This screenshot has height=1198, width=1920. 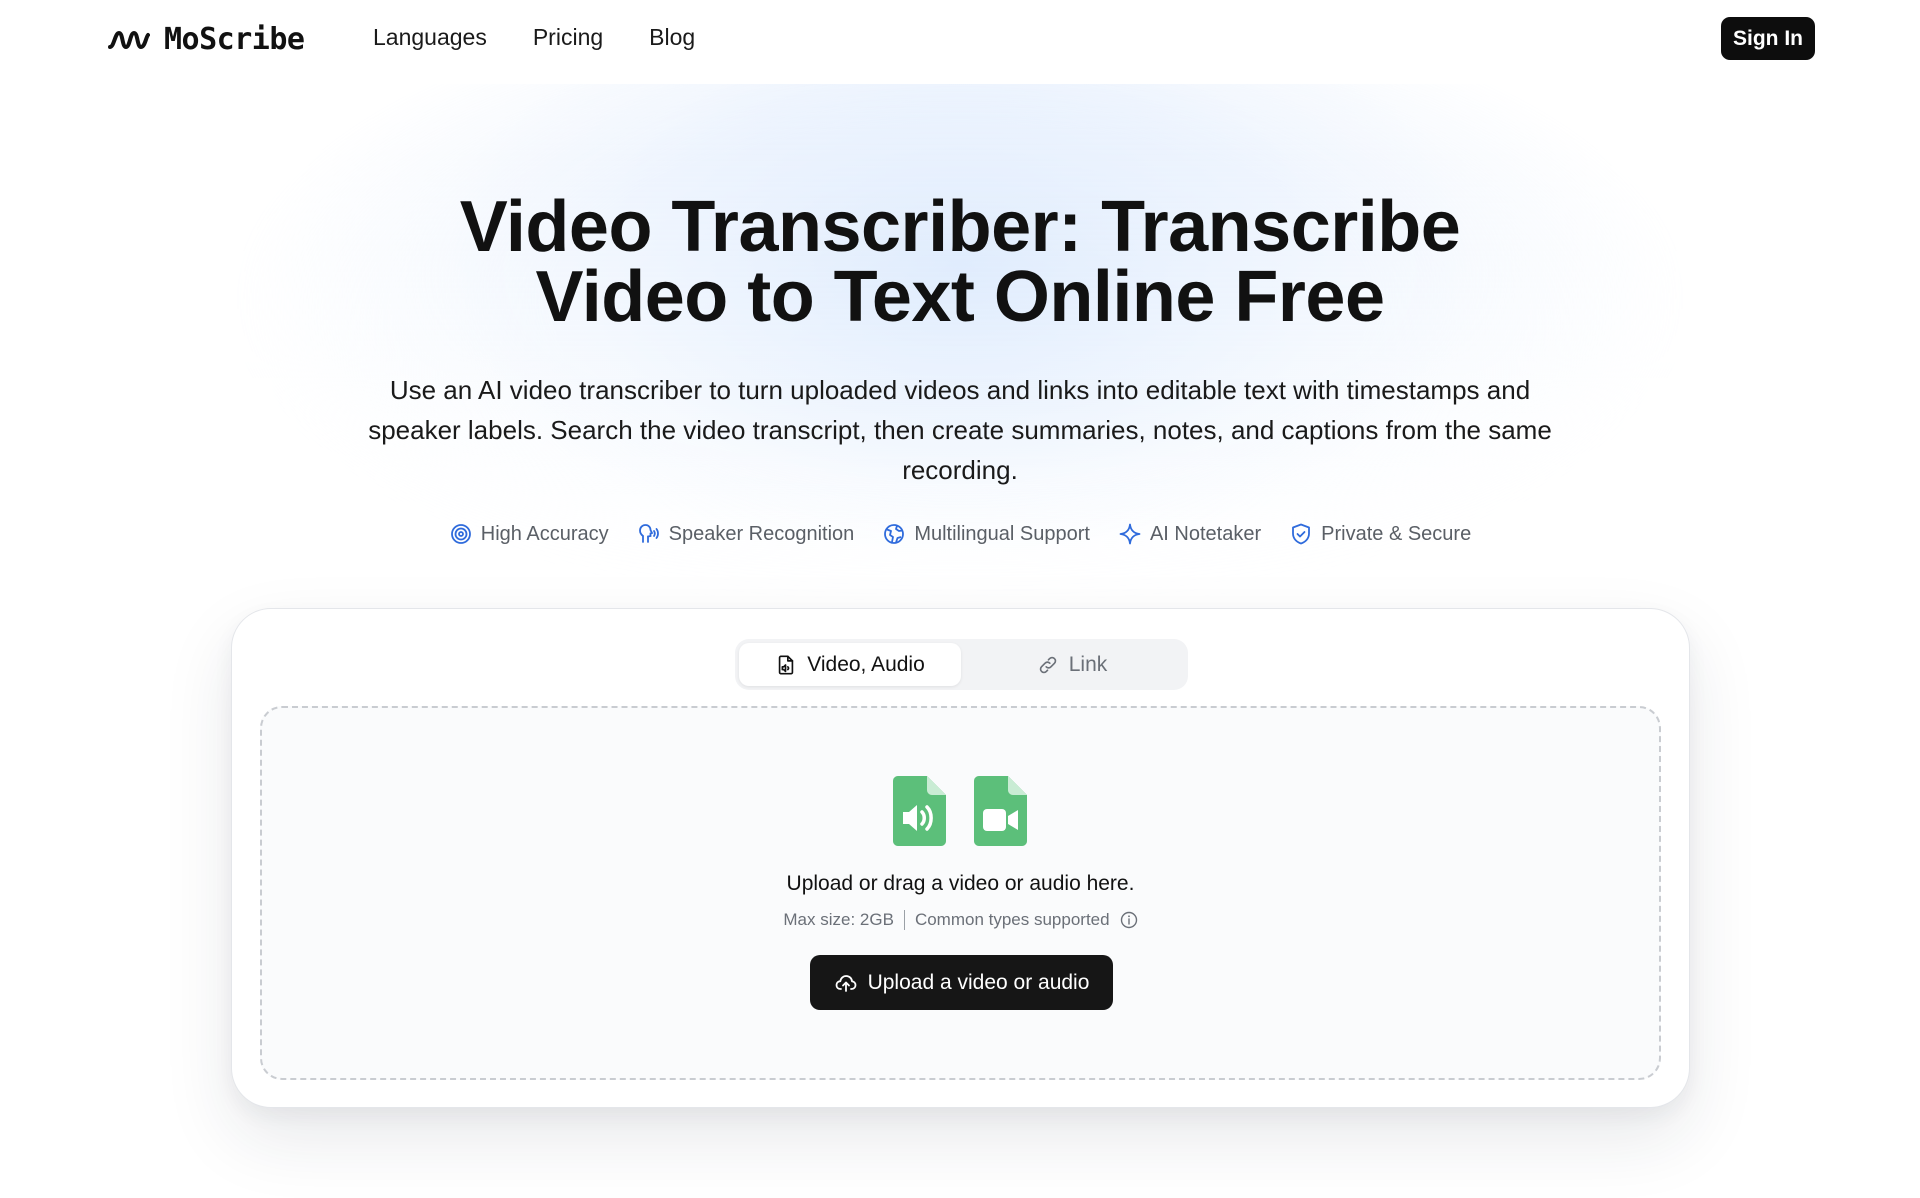 What do you see at coordinates (919, 811) in the screenshot?
I see `audio-file-icon` at bounding box center [919, 811].